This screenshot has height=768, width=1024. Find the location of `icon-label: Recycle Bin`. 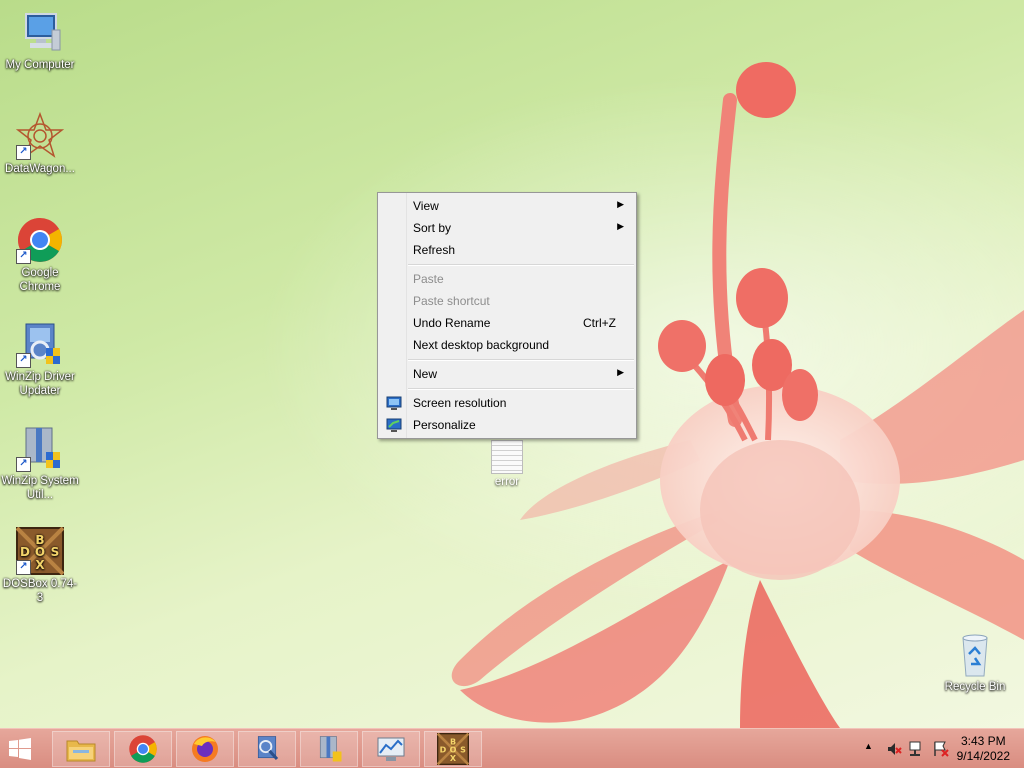

icon-label: Recycle Bin is located at coordinates (975, 687).